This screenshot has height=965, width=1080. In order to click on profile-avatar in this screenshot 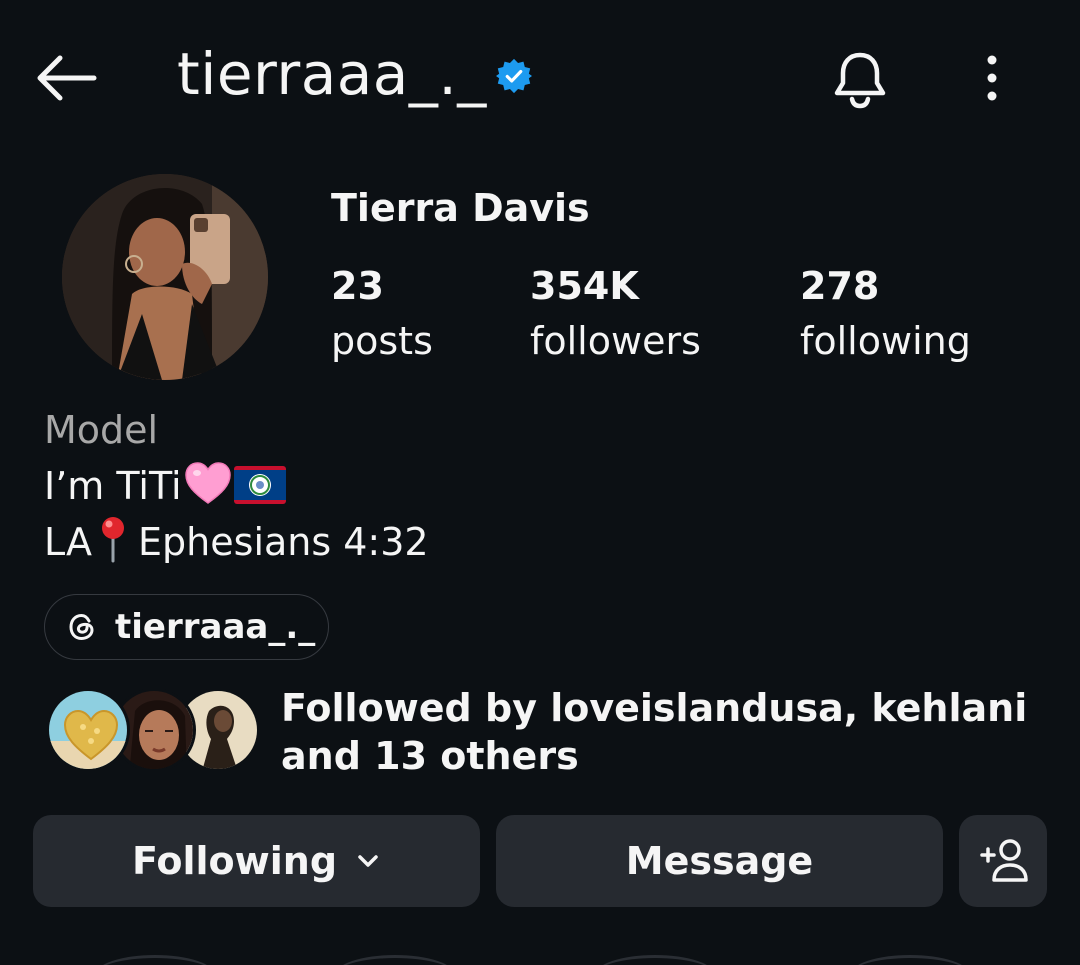, I will do `click(165, 277)`.